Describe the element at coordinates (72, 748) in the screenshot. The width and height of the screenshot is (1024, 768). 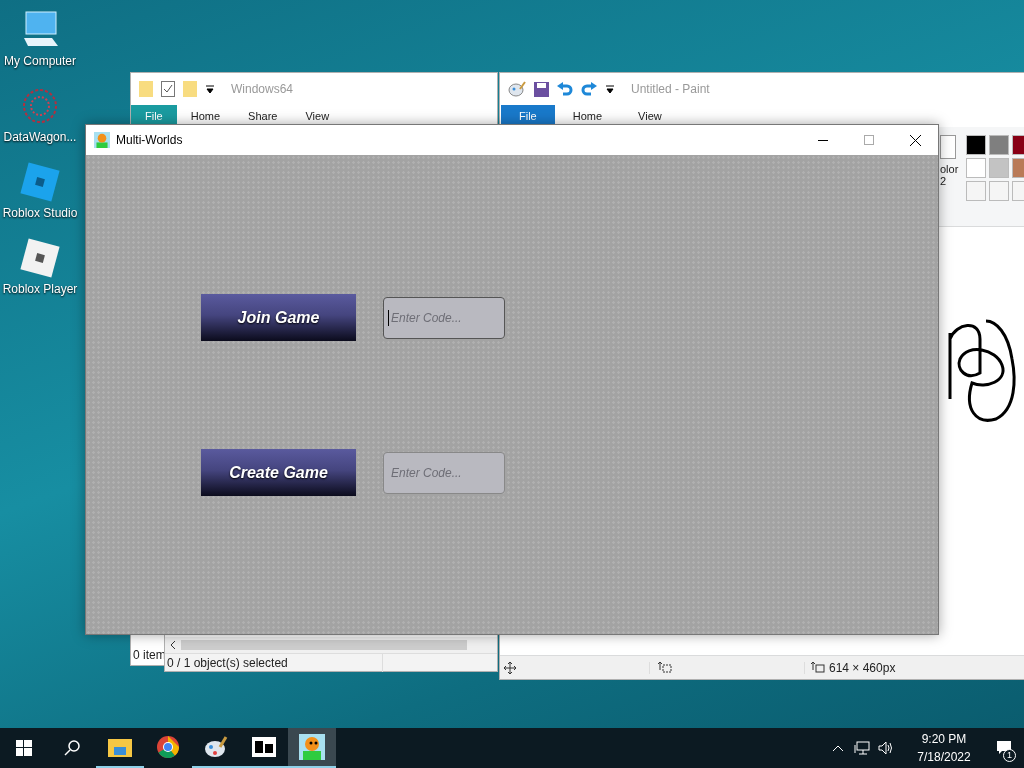
I see `search-icon` at that location.